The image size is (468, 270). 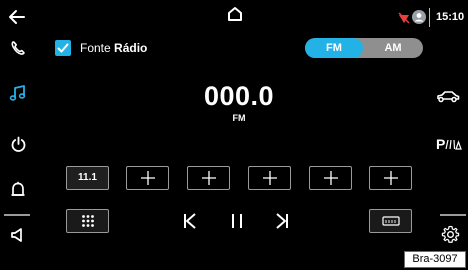 I want to click on check-icon, so click(x=63, y=48).